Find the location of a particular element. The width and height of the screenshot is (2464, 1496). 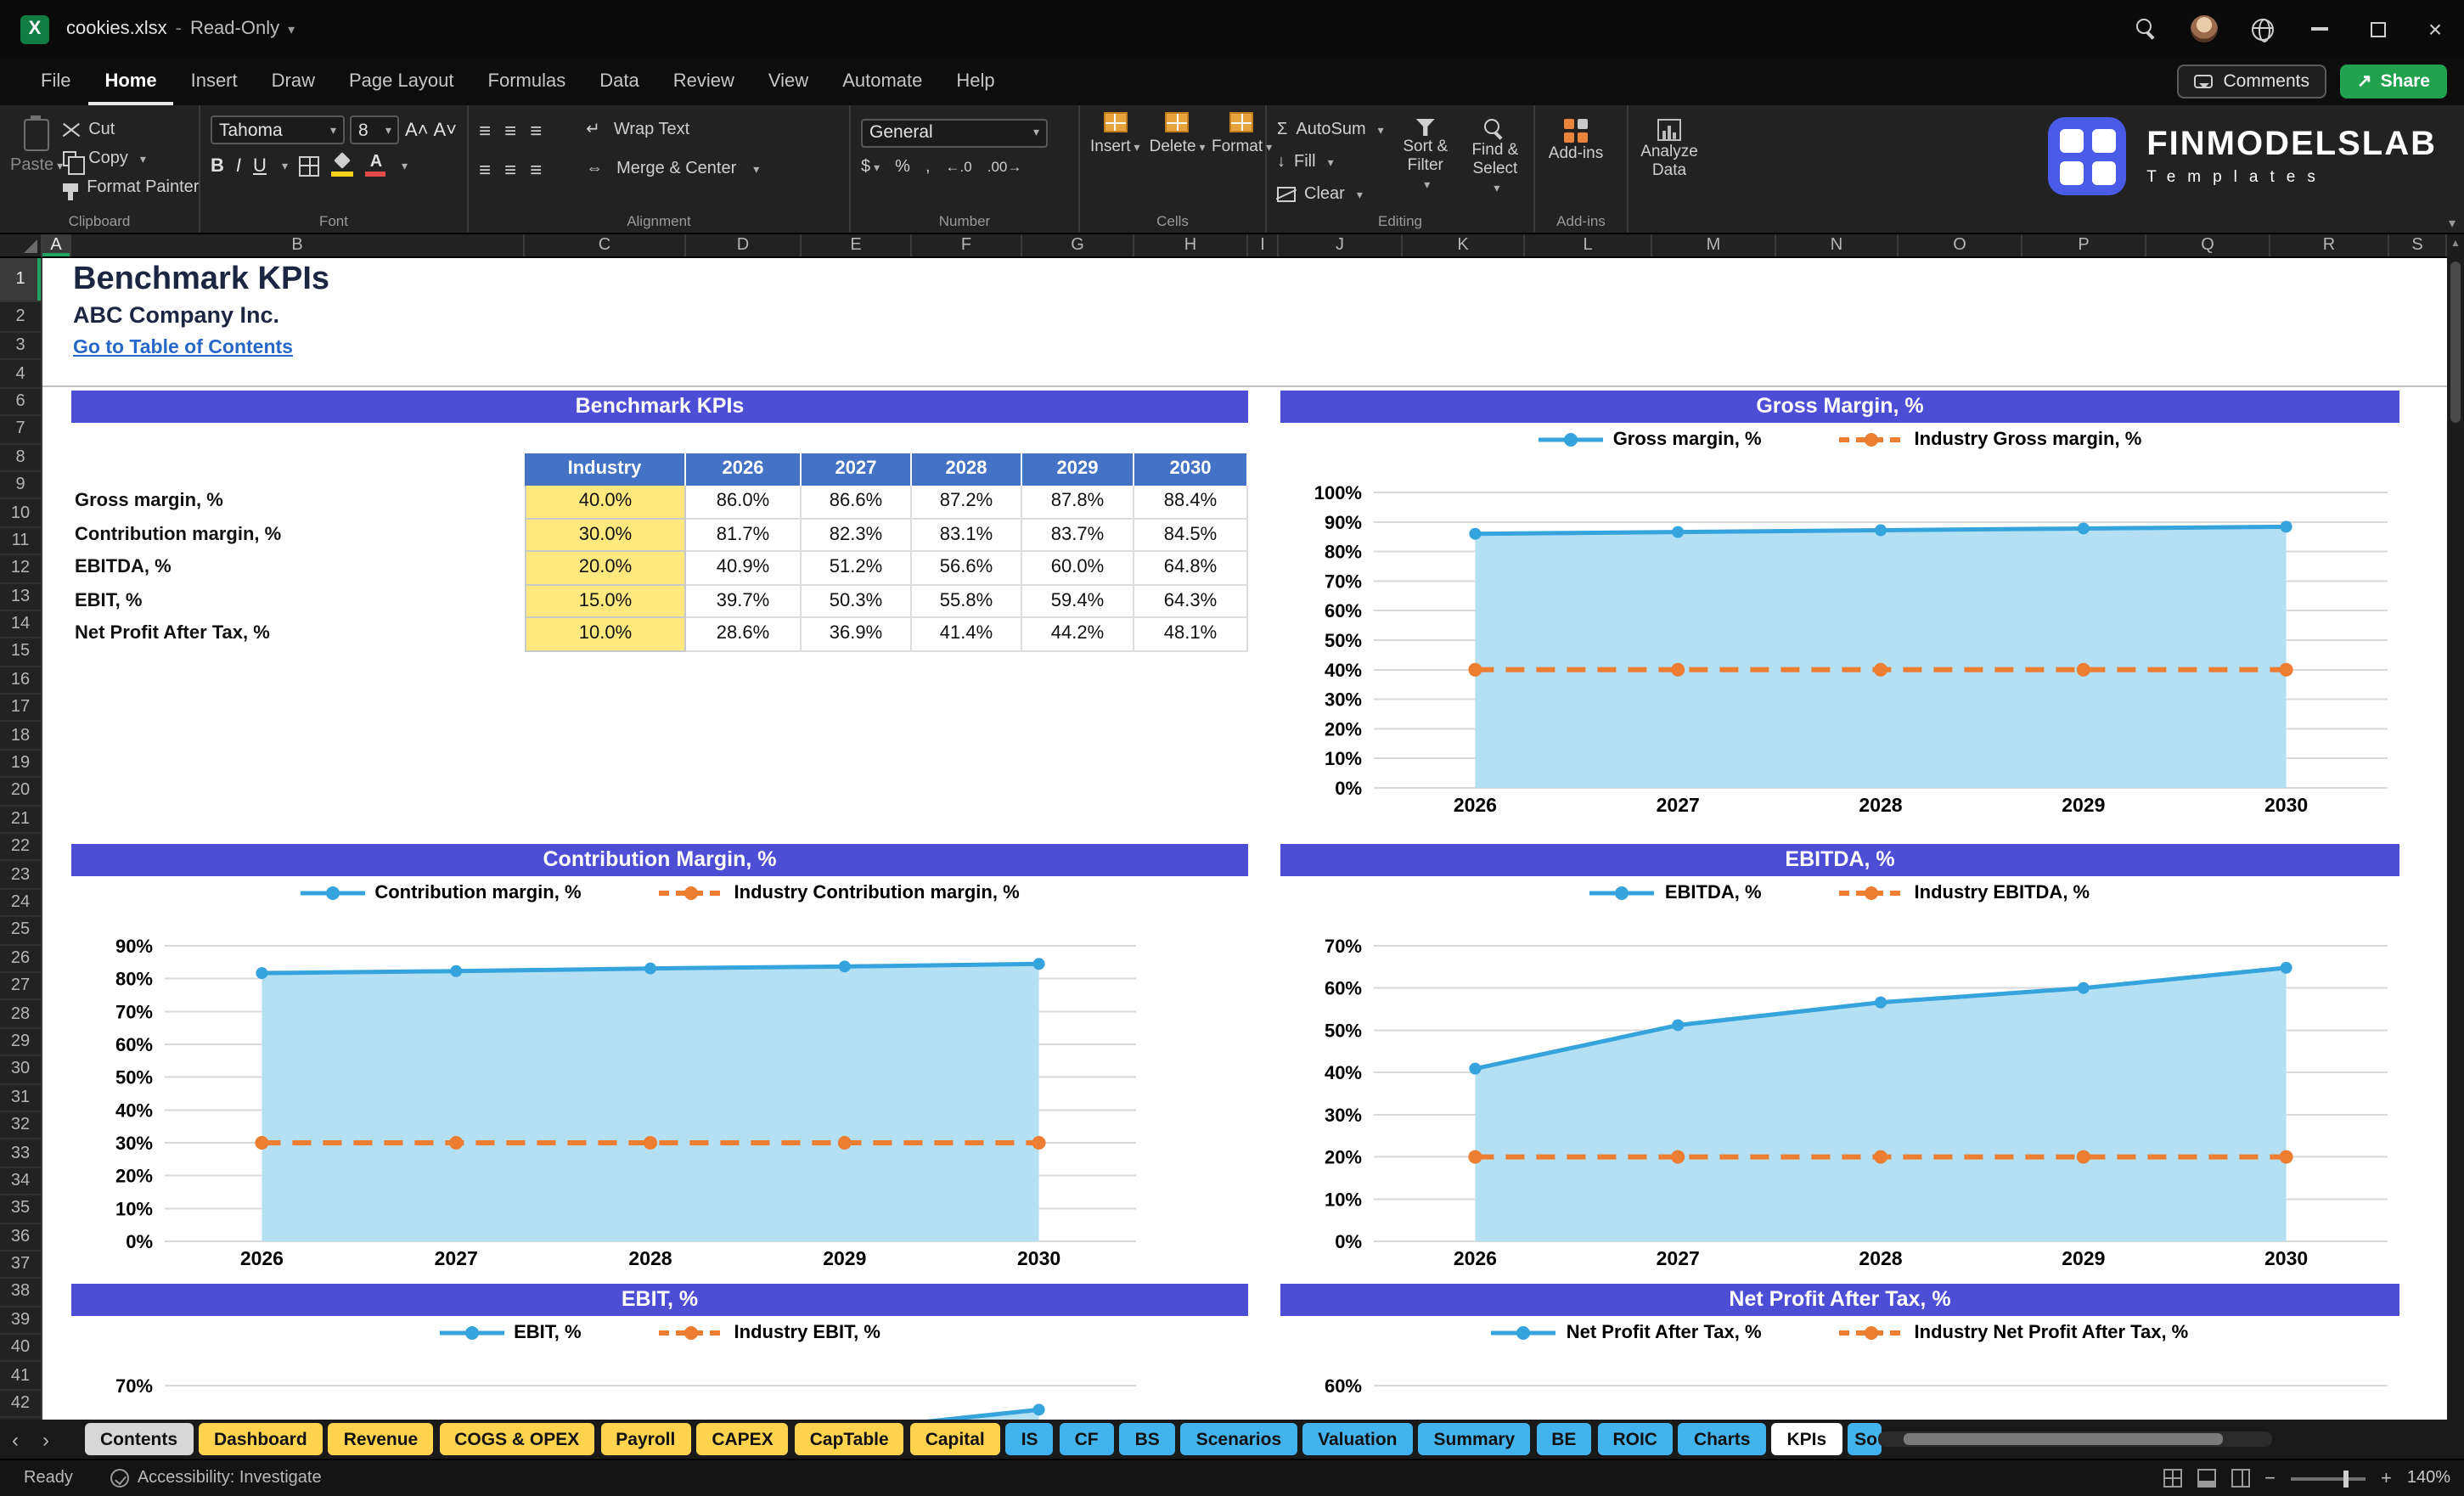

find-select-button: Find & Select ▾ is located at coordinates (1495, 162).